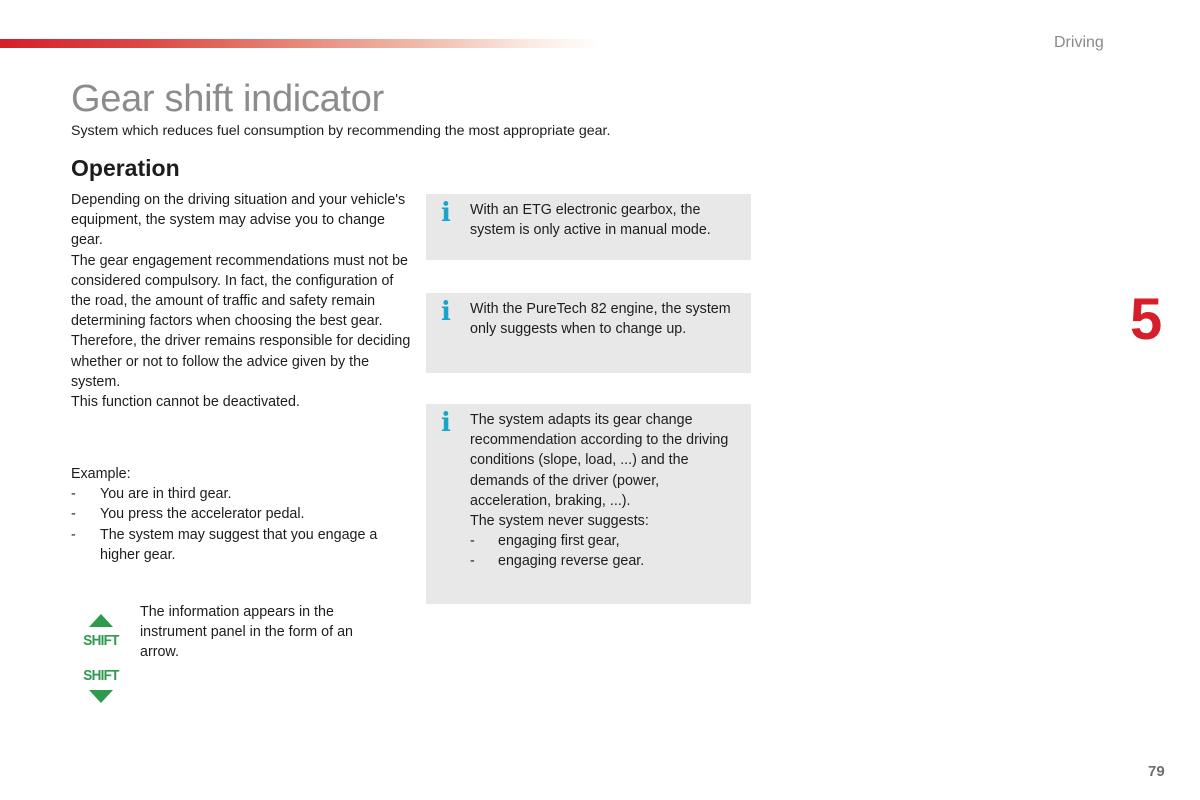 The width and height of the screenshot is (1200, 800). I want to click on shift-up-arrow-icon, so click(101, 620).